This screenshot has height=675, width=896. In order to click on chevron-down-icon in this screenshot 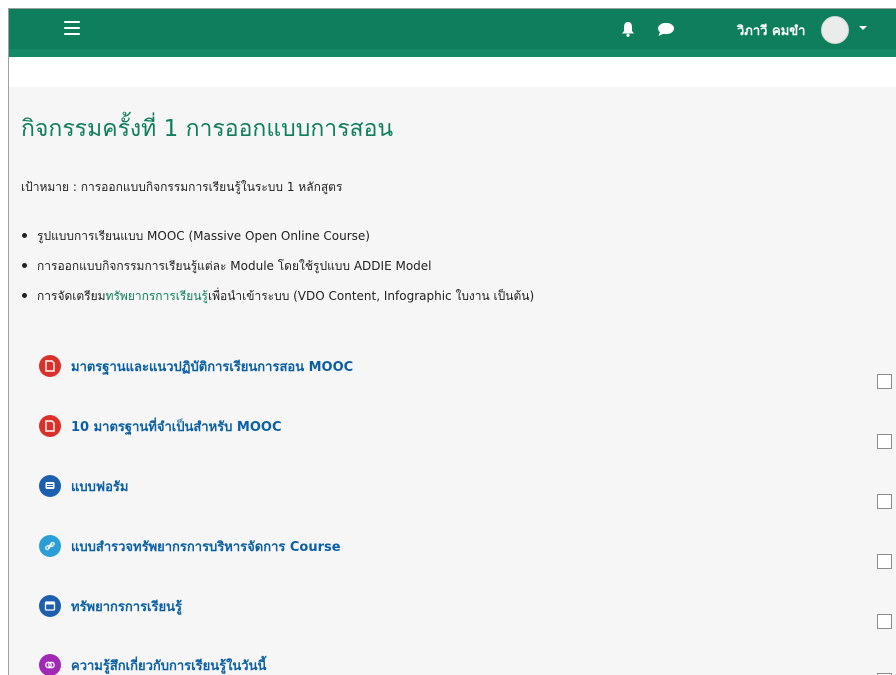, I will do `click(863, 28)`.